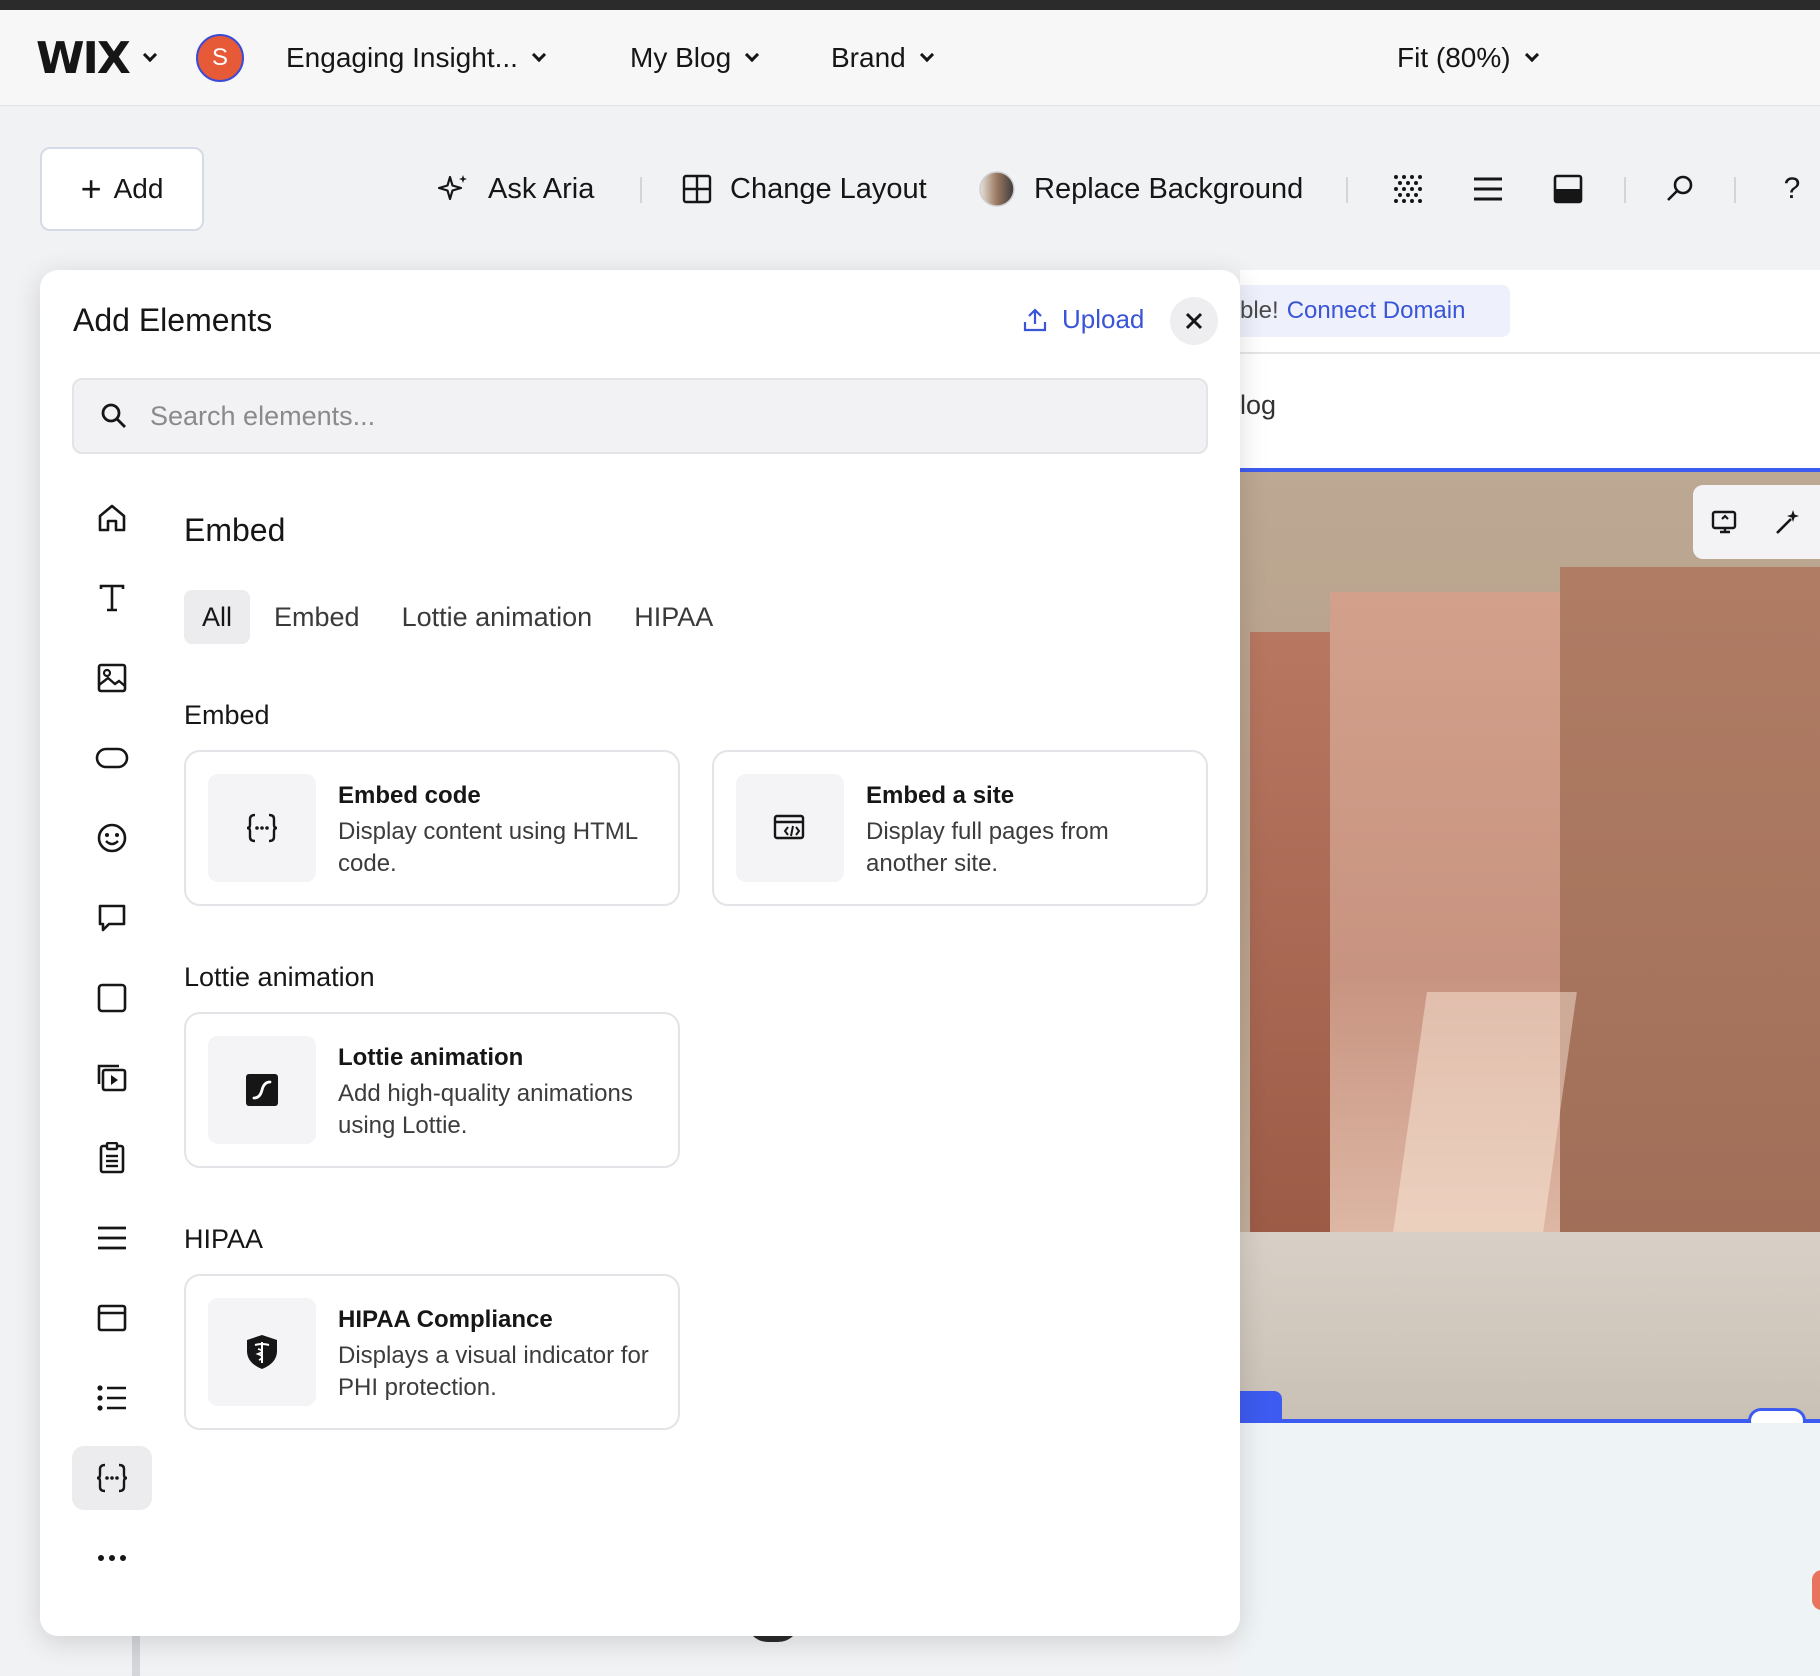 This screenshot has width=1820, height=1676. Describe the element at coordinates (452, 188) in the screenshot. I see `sparkle-icon` at that location.